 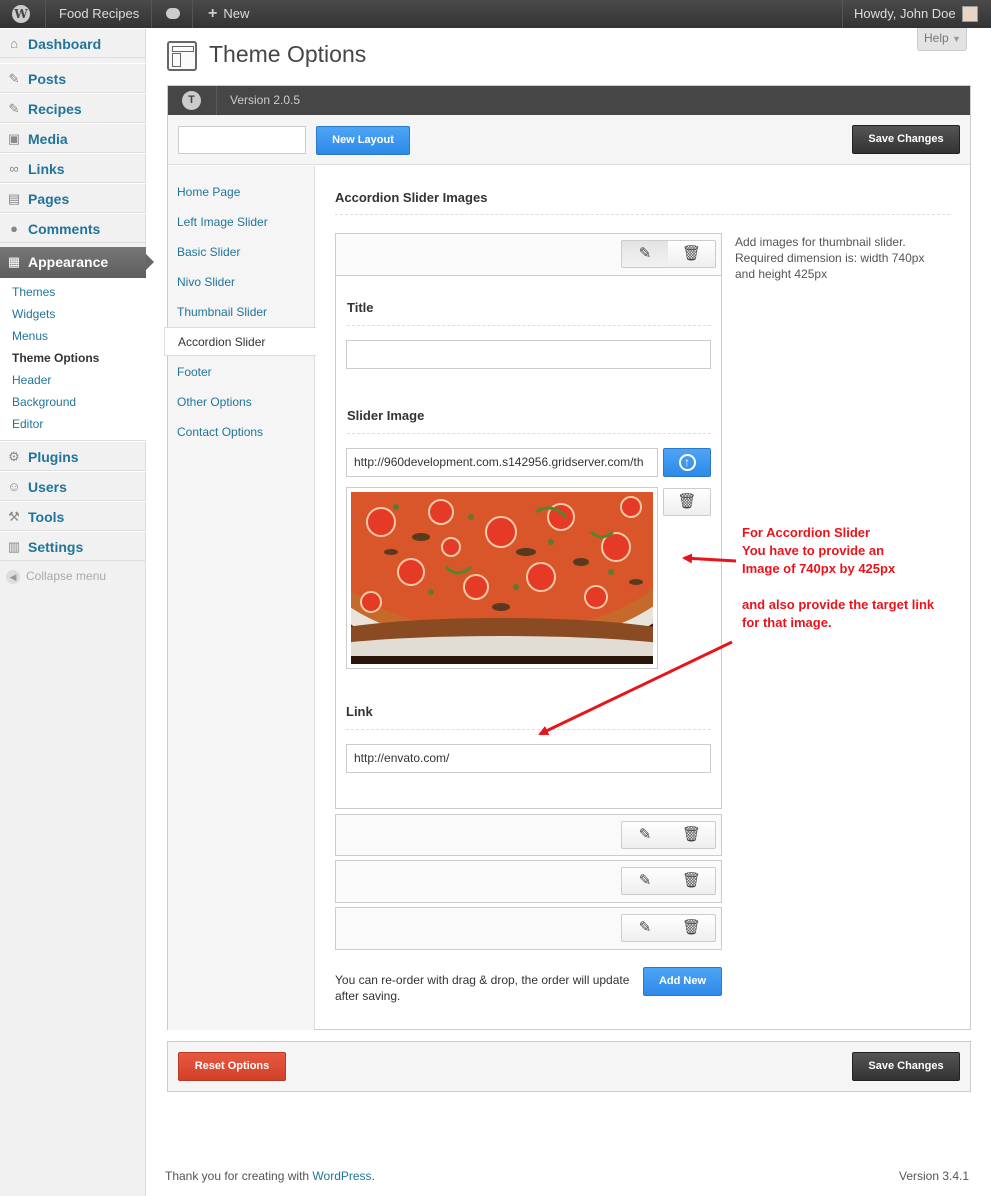 What do you see at coordinates (13, 577) in the screenshot?
I see `collapse-arrow-icon: ◀` at bounding box center [13, 577].